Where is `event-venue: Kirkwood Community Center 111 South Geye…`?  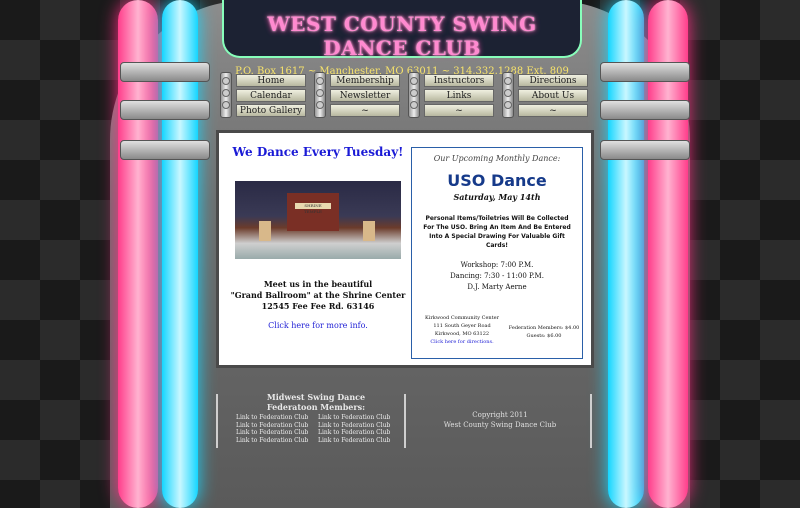
event-venue: Kirkwood Community Center 111 South Geye… is located at coordinates (462, 330).